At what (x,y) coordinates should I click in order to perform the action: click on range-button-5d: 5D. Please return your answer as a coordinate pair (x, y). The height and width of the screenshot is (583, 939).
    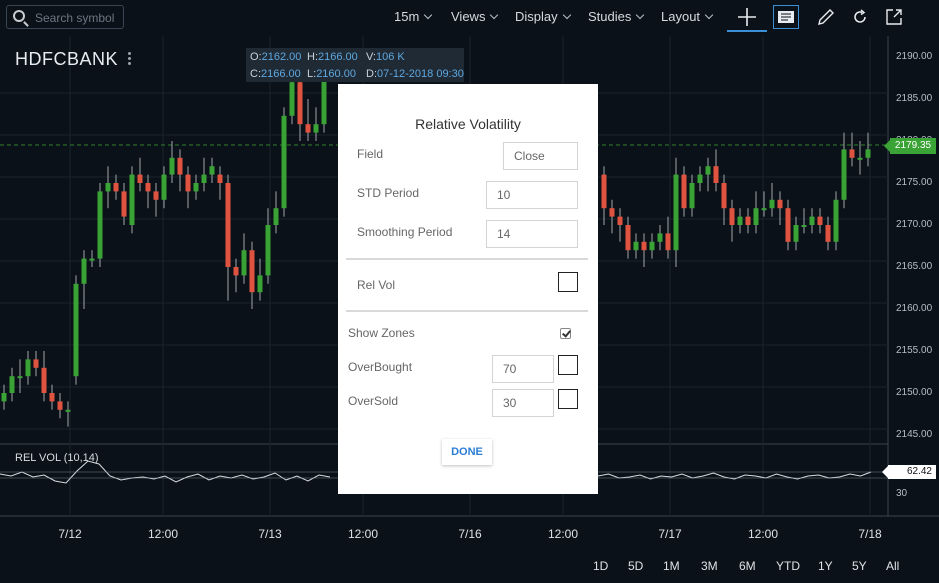
    Looking at the image, I should click on (635, 566).